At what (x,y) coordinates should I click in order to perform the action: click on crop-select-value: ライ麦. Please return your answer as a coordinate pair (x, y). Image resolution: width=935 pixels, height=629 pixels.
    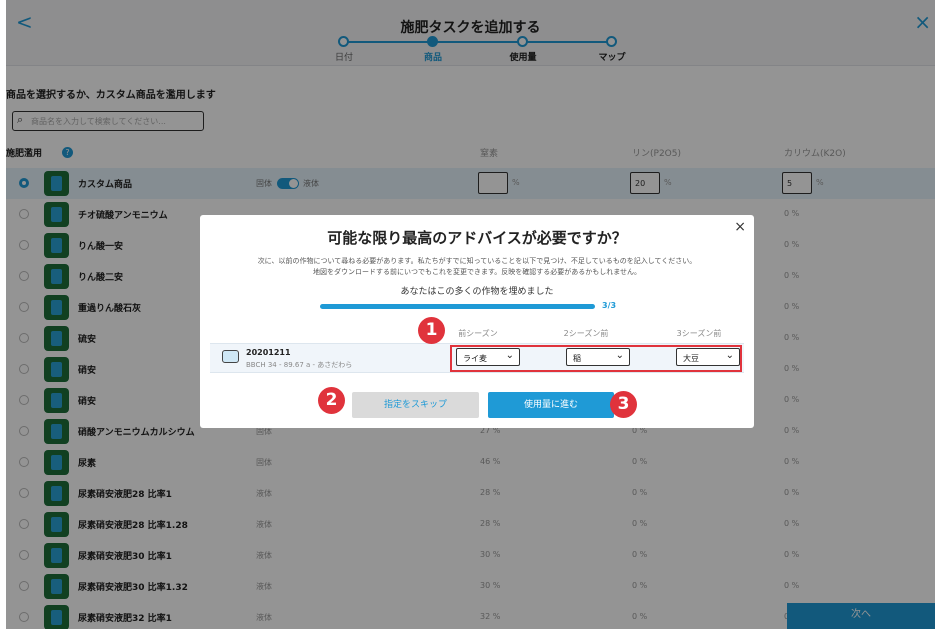
    Looking at the image, I should click on (475, 358).